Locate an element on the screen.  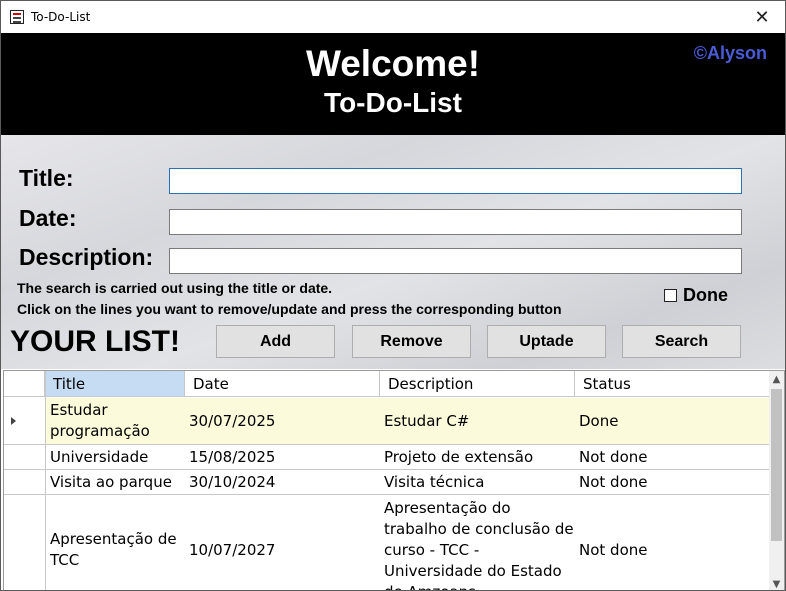
copyright-label: ©Alyson is located at coordinates (730, 53).